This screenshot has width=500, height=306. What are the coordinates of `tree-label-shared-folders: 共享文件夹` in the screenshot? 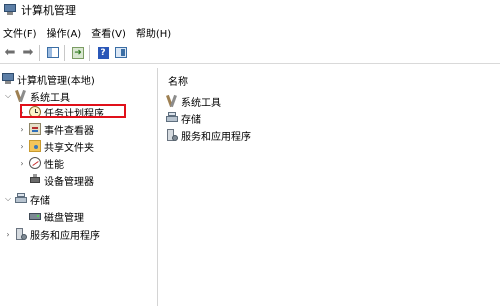 It's located at (69, 148).